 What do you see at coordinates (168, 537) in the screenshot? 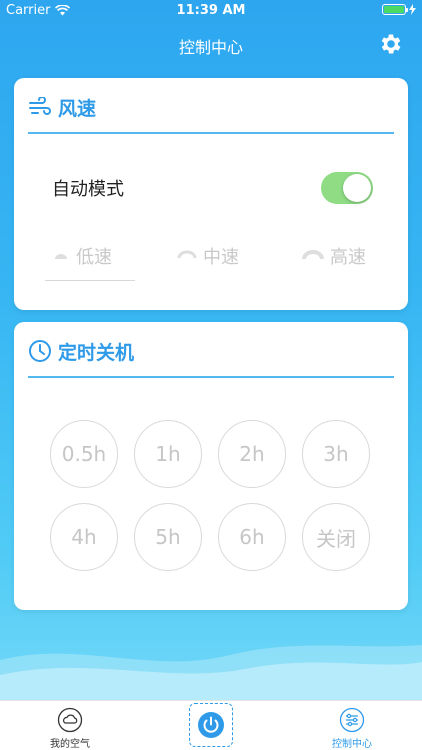
I see `timer-option-5h: 5h` at bounding box center [168, 537].